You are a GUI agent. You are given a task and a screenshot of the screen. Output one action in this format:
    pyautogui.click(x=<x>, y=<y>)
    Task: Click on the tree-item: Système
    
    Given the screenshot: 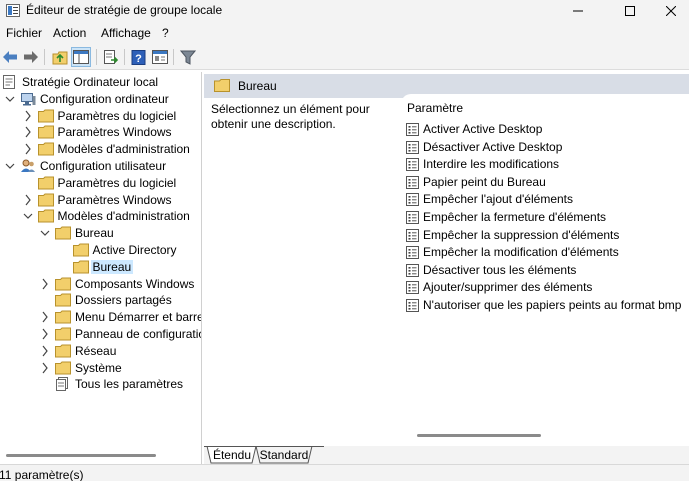 What is the action you would take?
    pyautogui.click(x=100, y=368)
    